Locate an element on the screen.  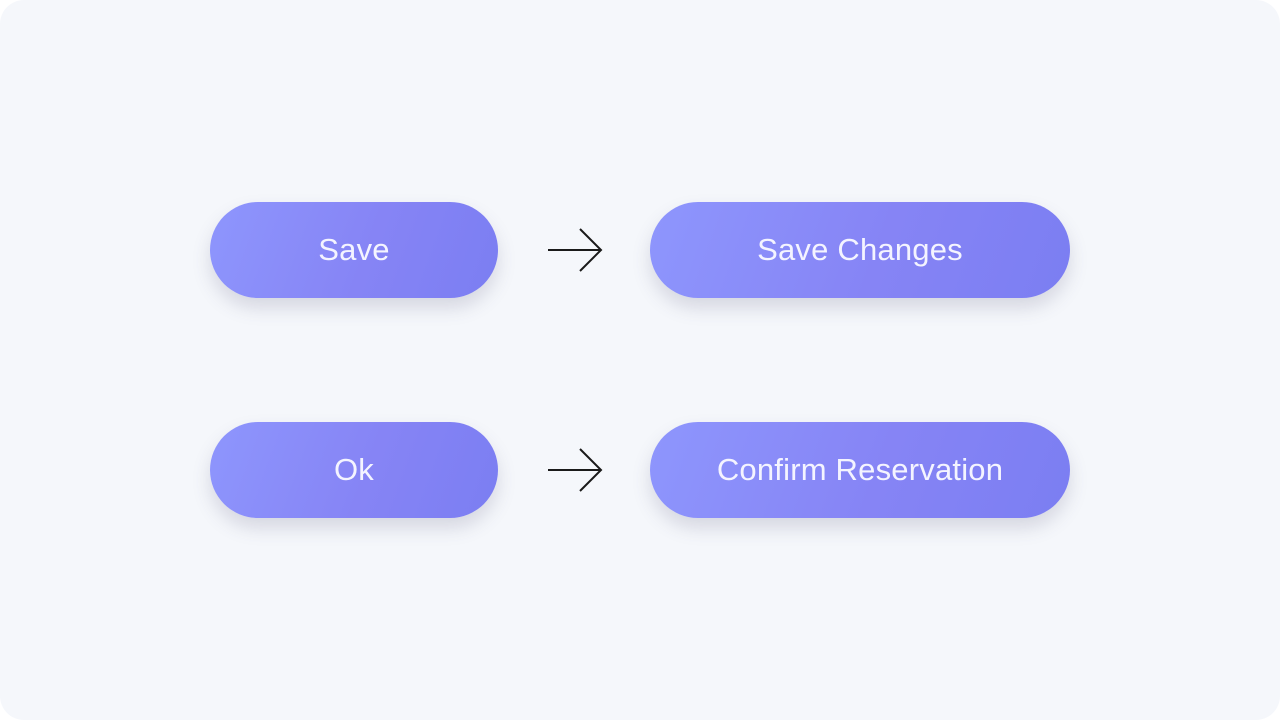
confirm-reservation-button: Confirm Reservation is located at coordinates (860, 470).